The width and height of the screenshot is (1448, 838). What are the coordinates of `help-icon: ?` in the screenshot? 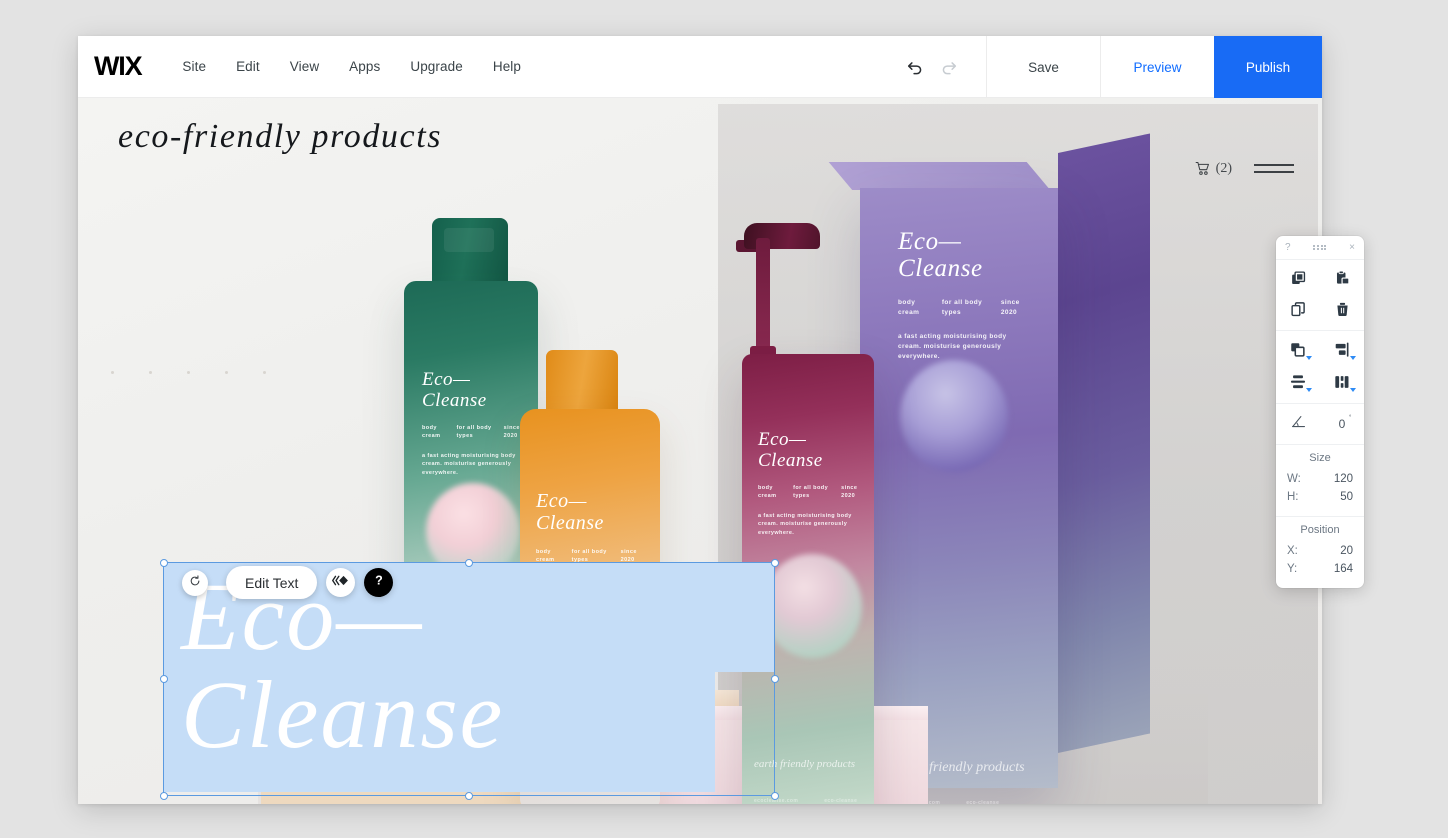 It's located at (379, 582).